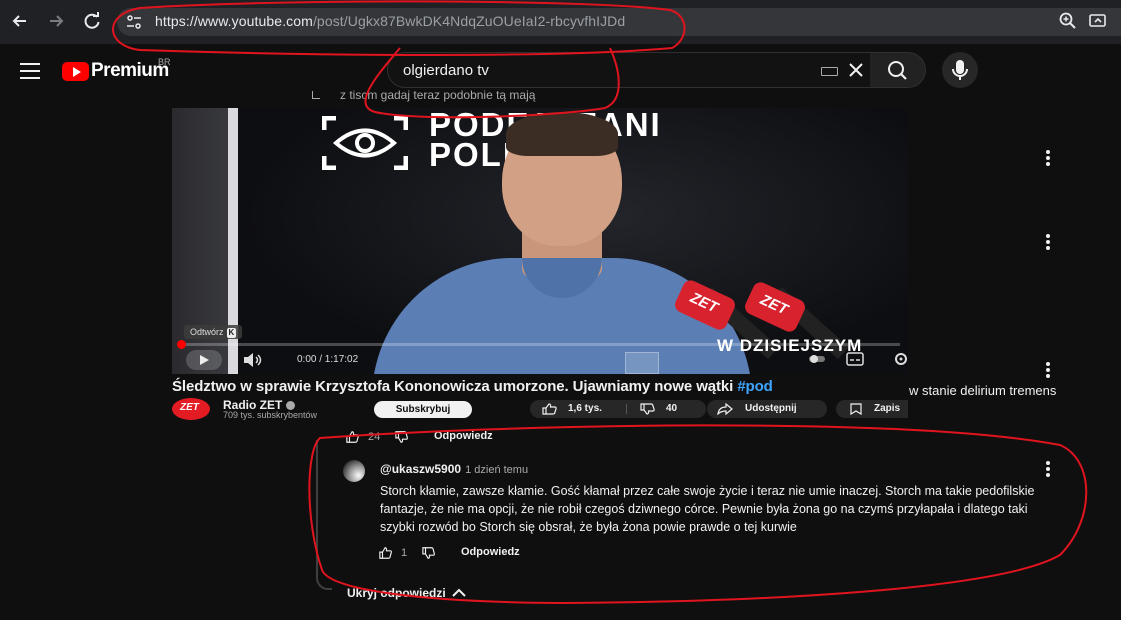  Describe the element at coordinates (423, 409) in the screenshot. I see `subscribe-button: Subskrybuj` at that location.